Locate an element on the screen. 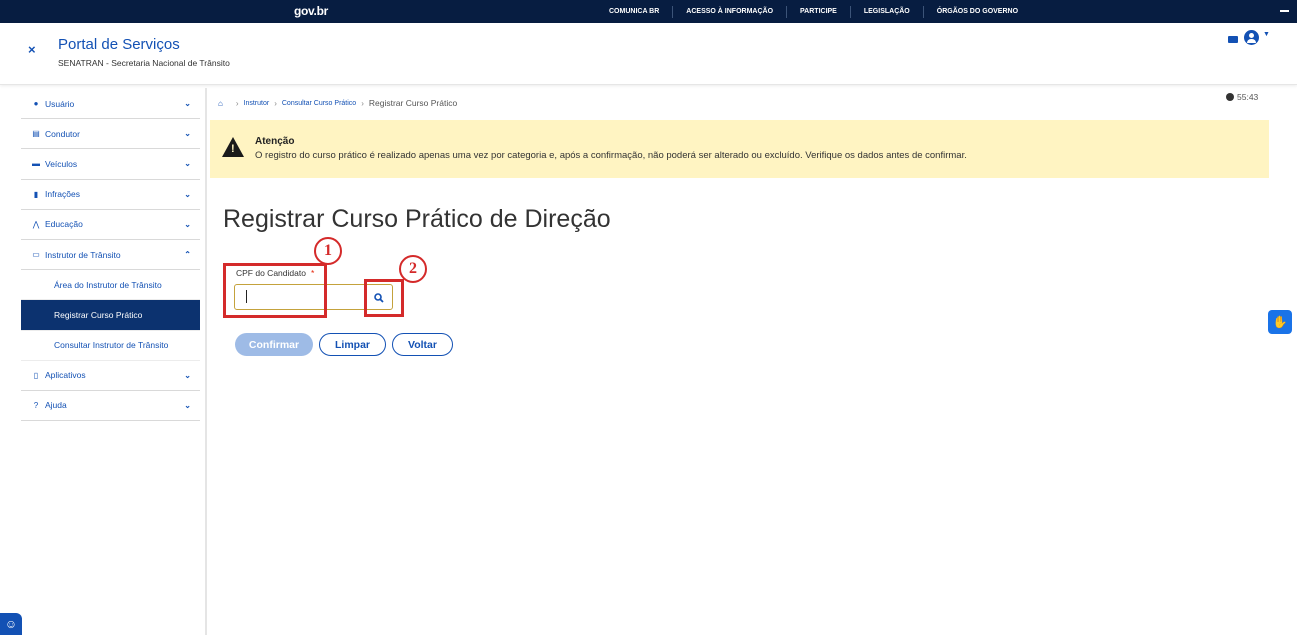 The width and height of the screenshot is (1297, 635). gov-link-acesso-informacao: ACESSO À INFORMAÇÃO is located at coordinates (729, 11).